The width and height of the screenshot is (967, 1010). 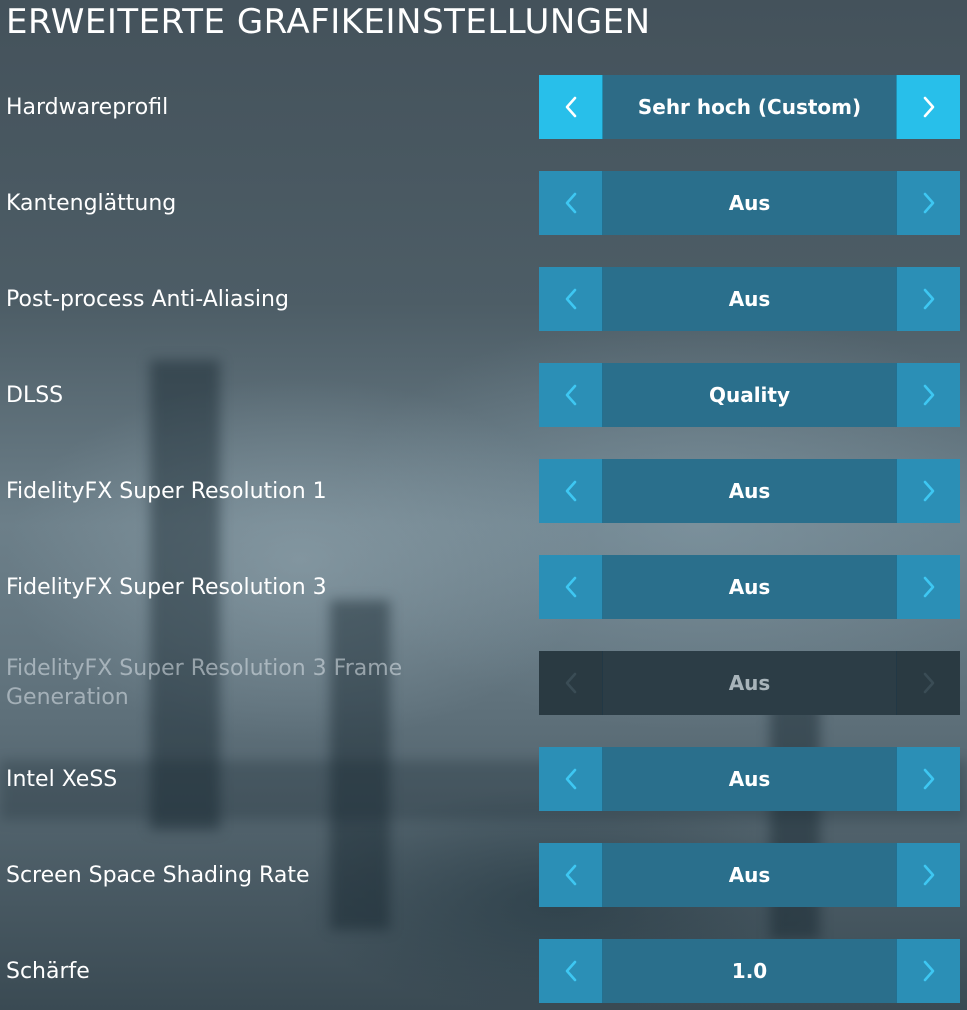 I want to click on setting-row-kantenglaettung: Kantenglättung Aus, so click(x=483, y=203).